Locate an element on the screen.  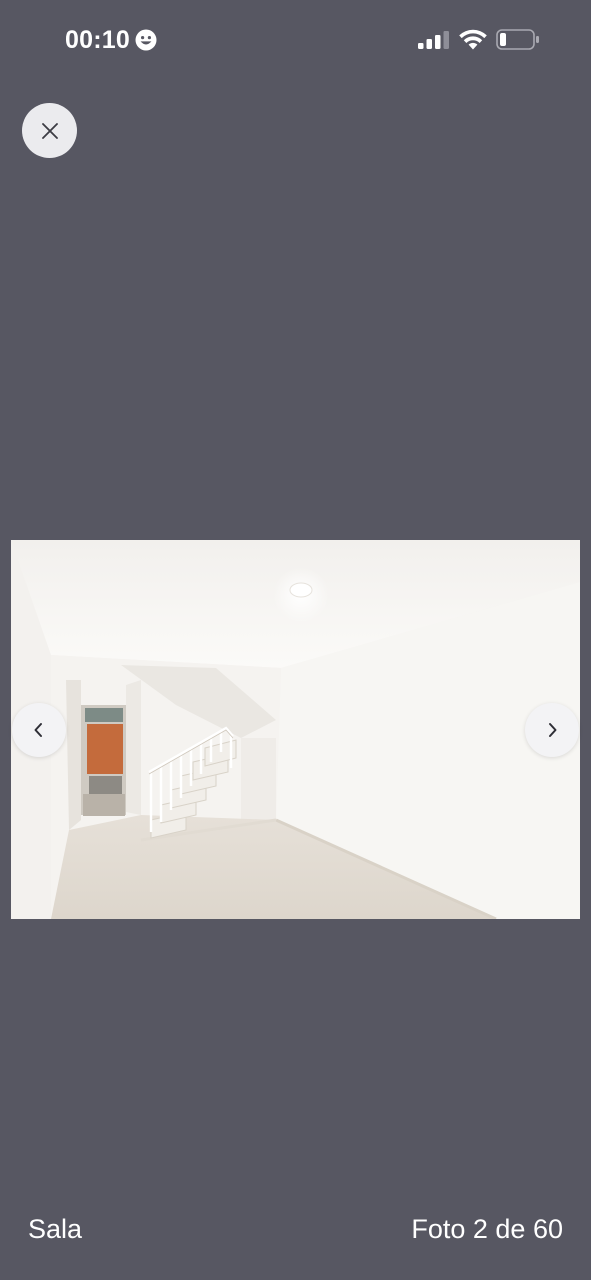
battery-icon is located at coordinates (517, 39).